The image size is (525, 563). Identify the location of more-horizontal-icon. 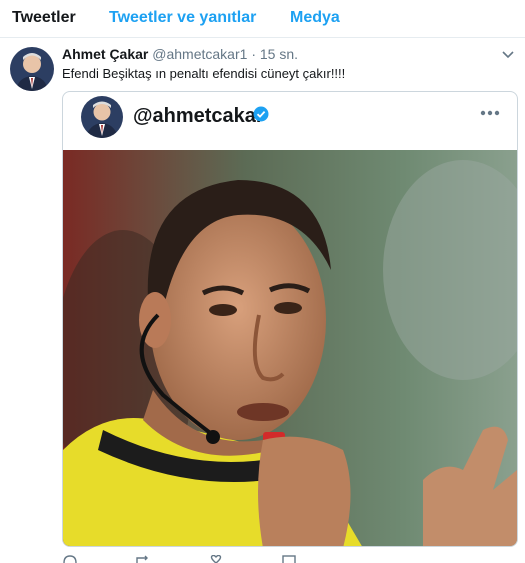
(490, 113).